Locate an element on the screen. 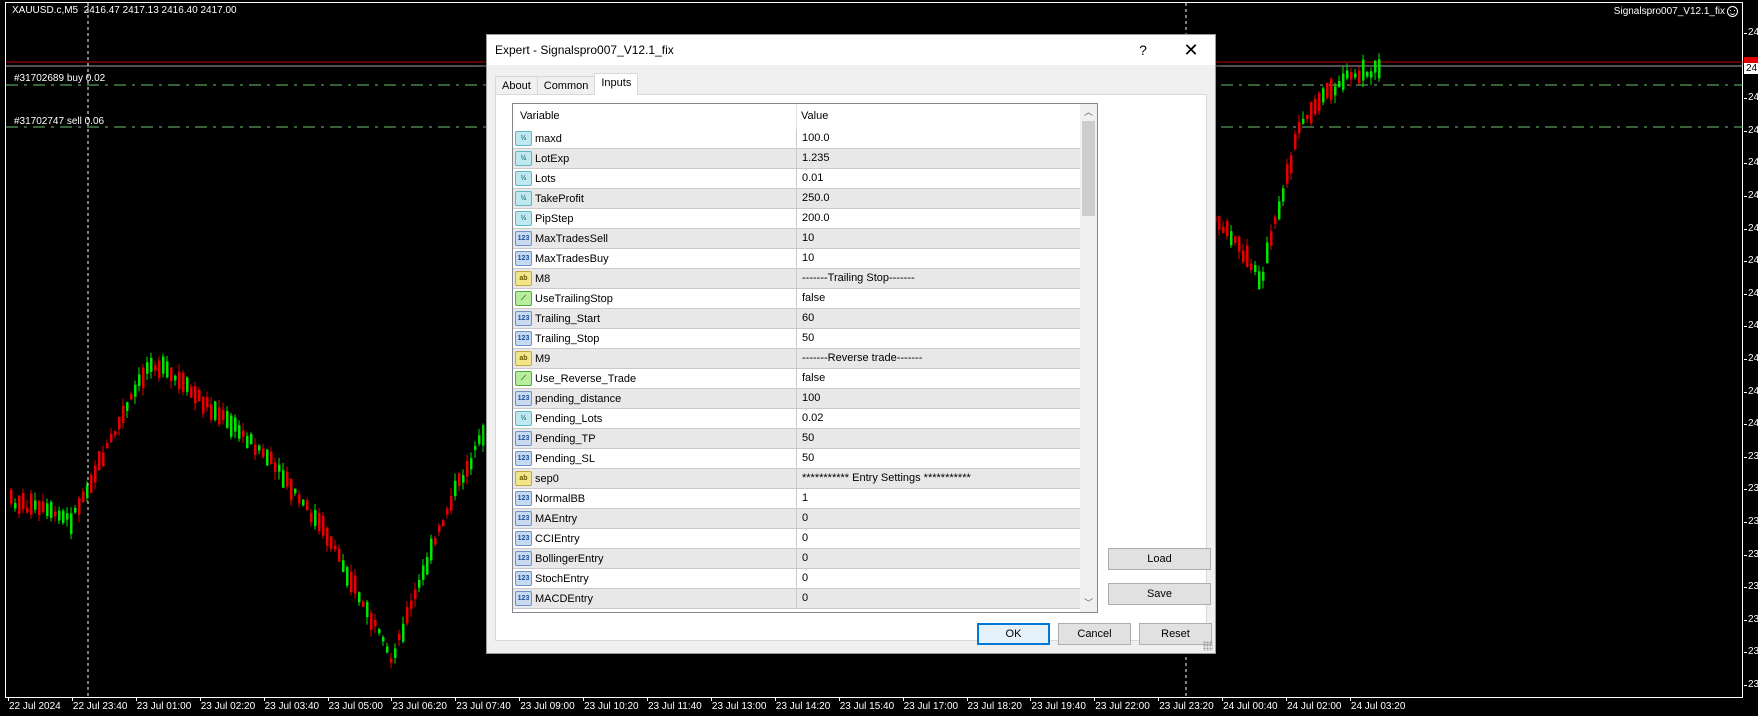  input-row: ½ Pending_Lots 0.02 is located at coordinates (797, 419).